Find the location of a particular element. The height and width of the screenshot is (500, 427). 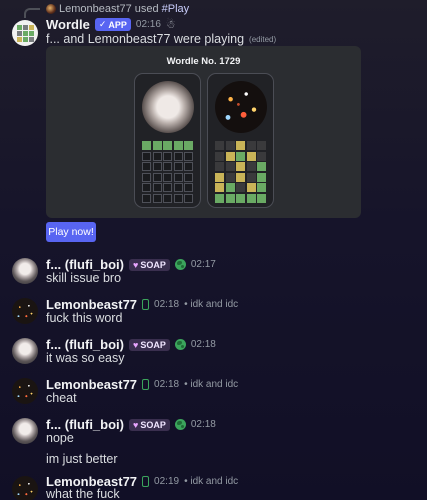

timestamp: 02:17 is located at coordinates (203, 264).